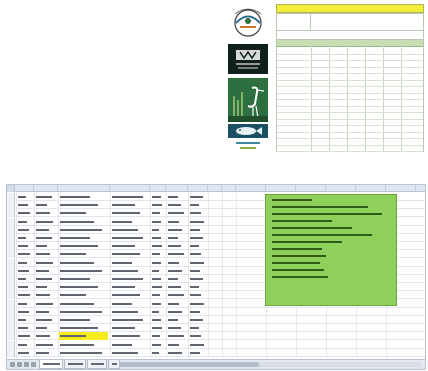 The width and height of the screenshot is (428, 371). Describe the element at coordinates (46, 188) in the screenshot. I see `column-header-b` at that location.